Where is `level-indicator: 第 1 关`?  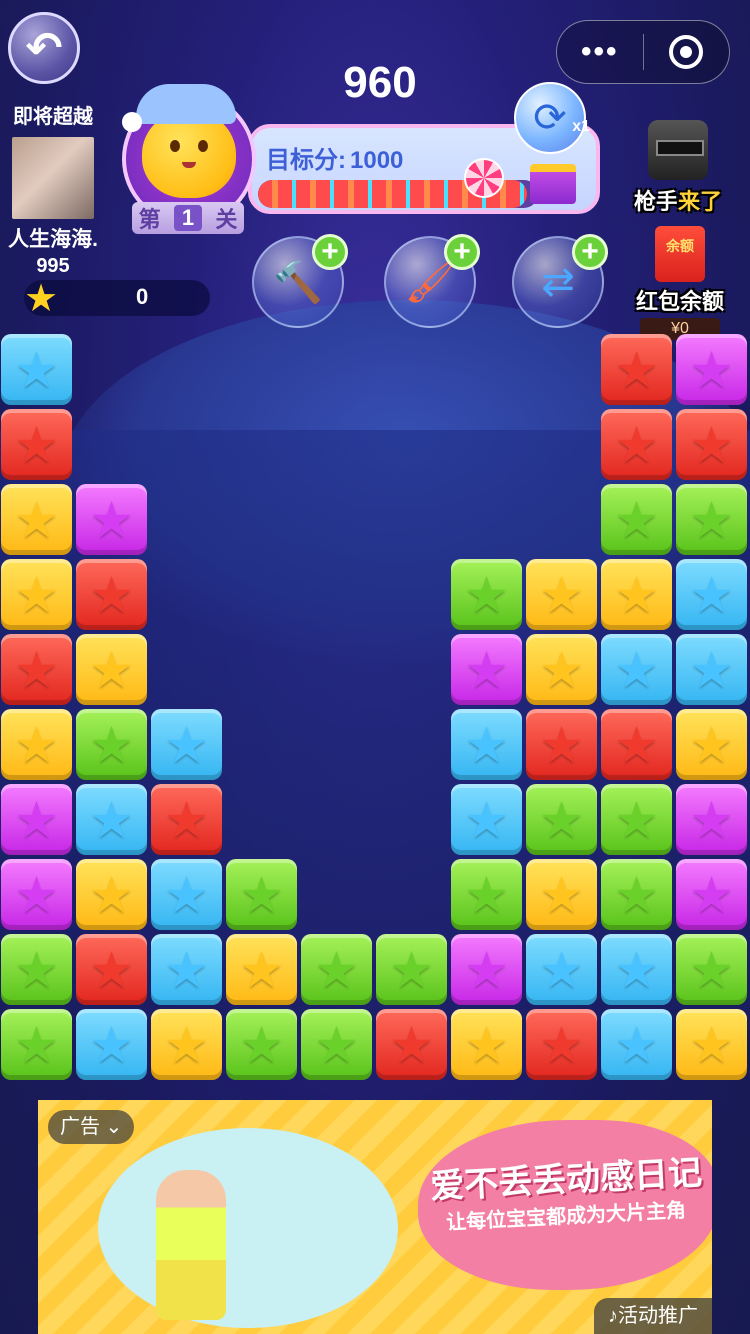
level-indicator: 第 1 关 is located at coordinates (188, 218).